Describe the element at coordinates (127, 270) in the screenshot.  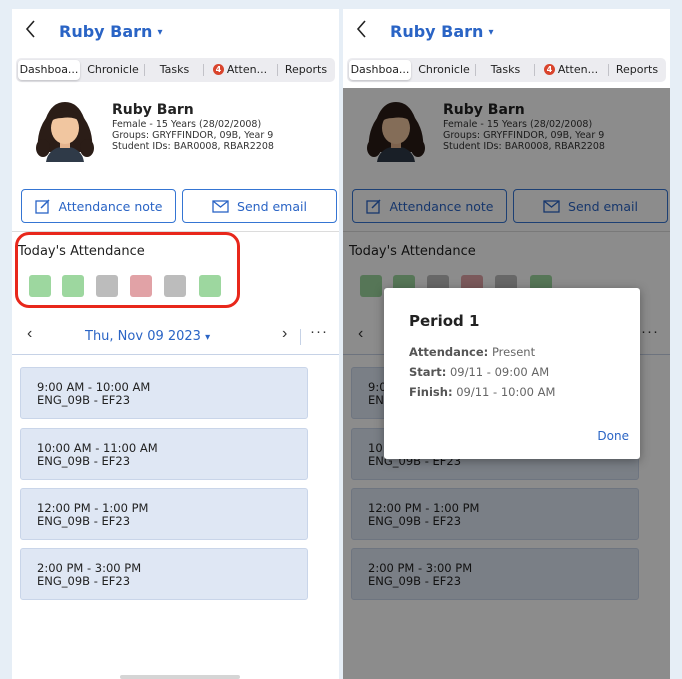
I see `attendance-highlight-annotation` at that location.